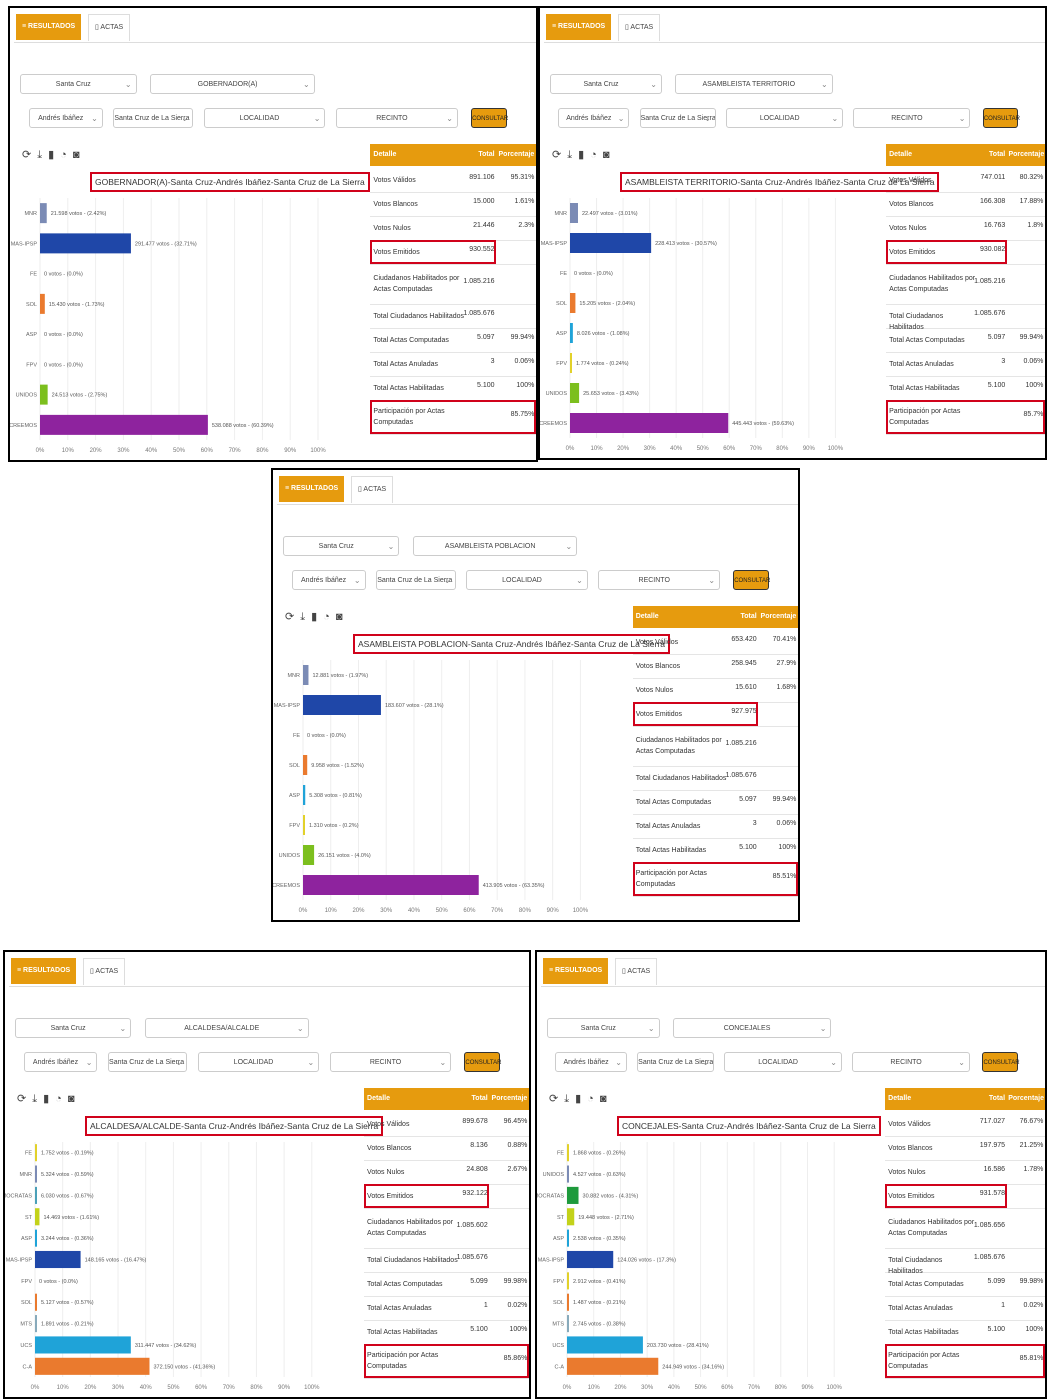 The height and width of the screenshot is (1399, 1047). Describe the element at coordinates (226, 1028) in the screenshot. I see `election-type-select: ALCALDESA/ALCALDE ⌄` at that location.